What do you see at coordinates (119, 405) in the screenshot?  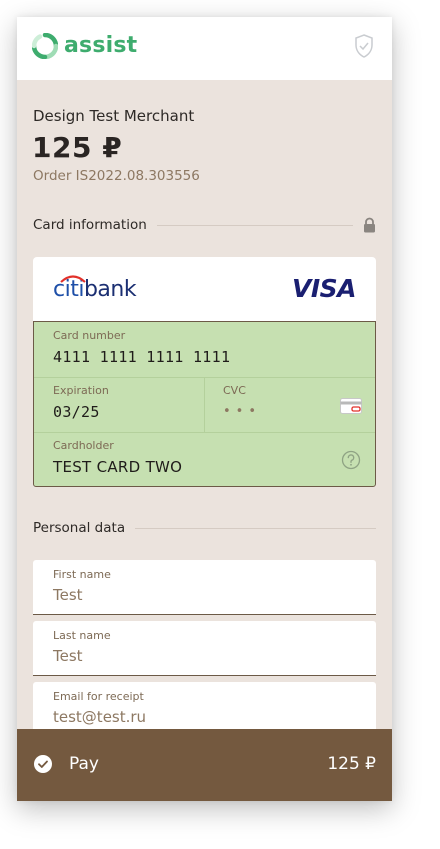 I see `expiration-field: Expiration 03/25` at bounding box center [119, 405].